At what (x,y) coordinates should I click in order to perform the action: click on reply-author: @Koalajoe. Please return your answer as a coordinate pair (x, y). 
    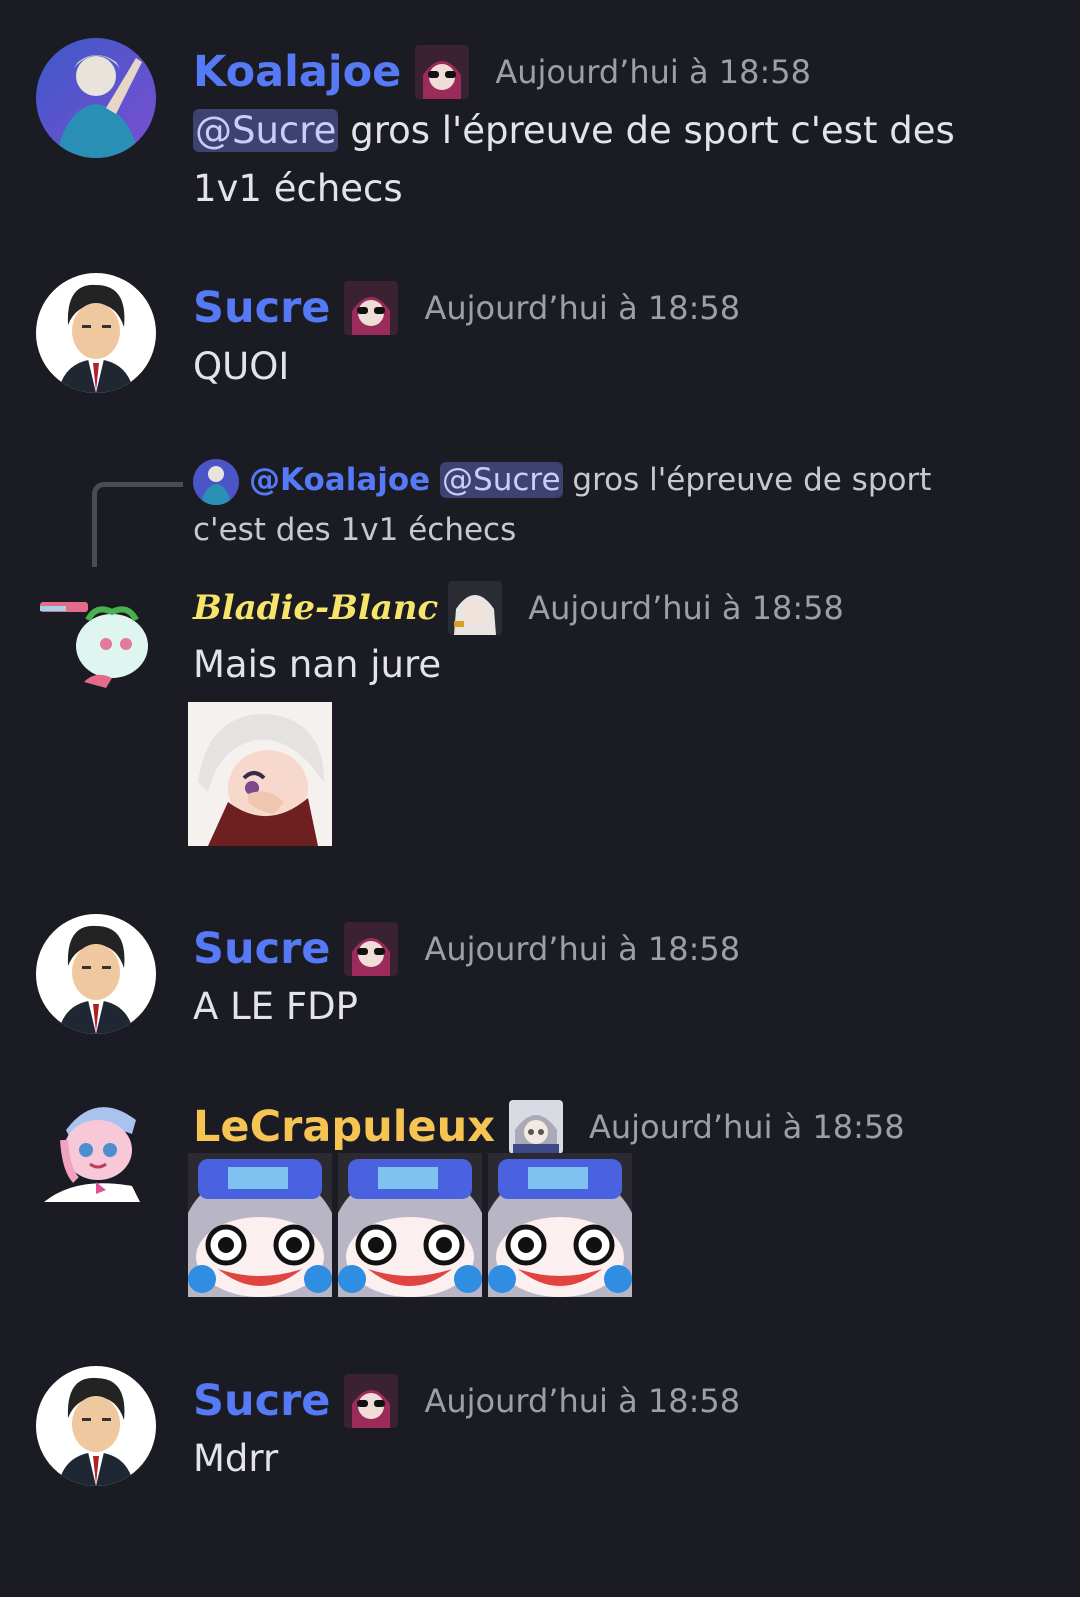
    Looking at the image, I should click on (339, 480).